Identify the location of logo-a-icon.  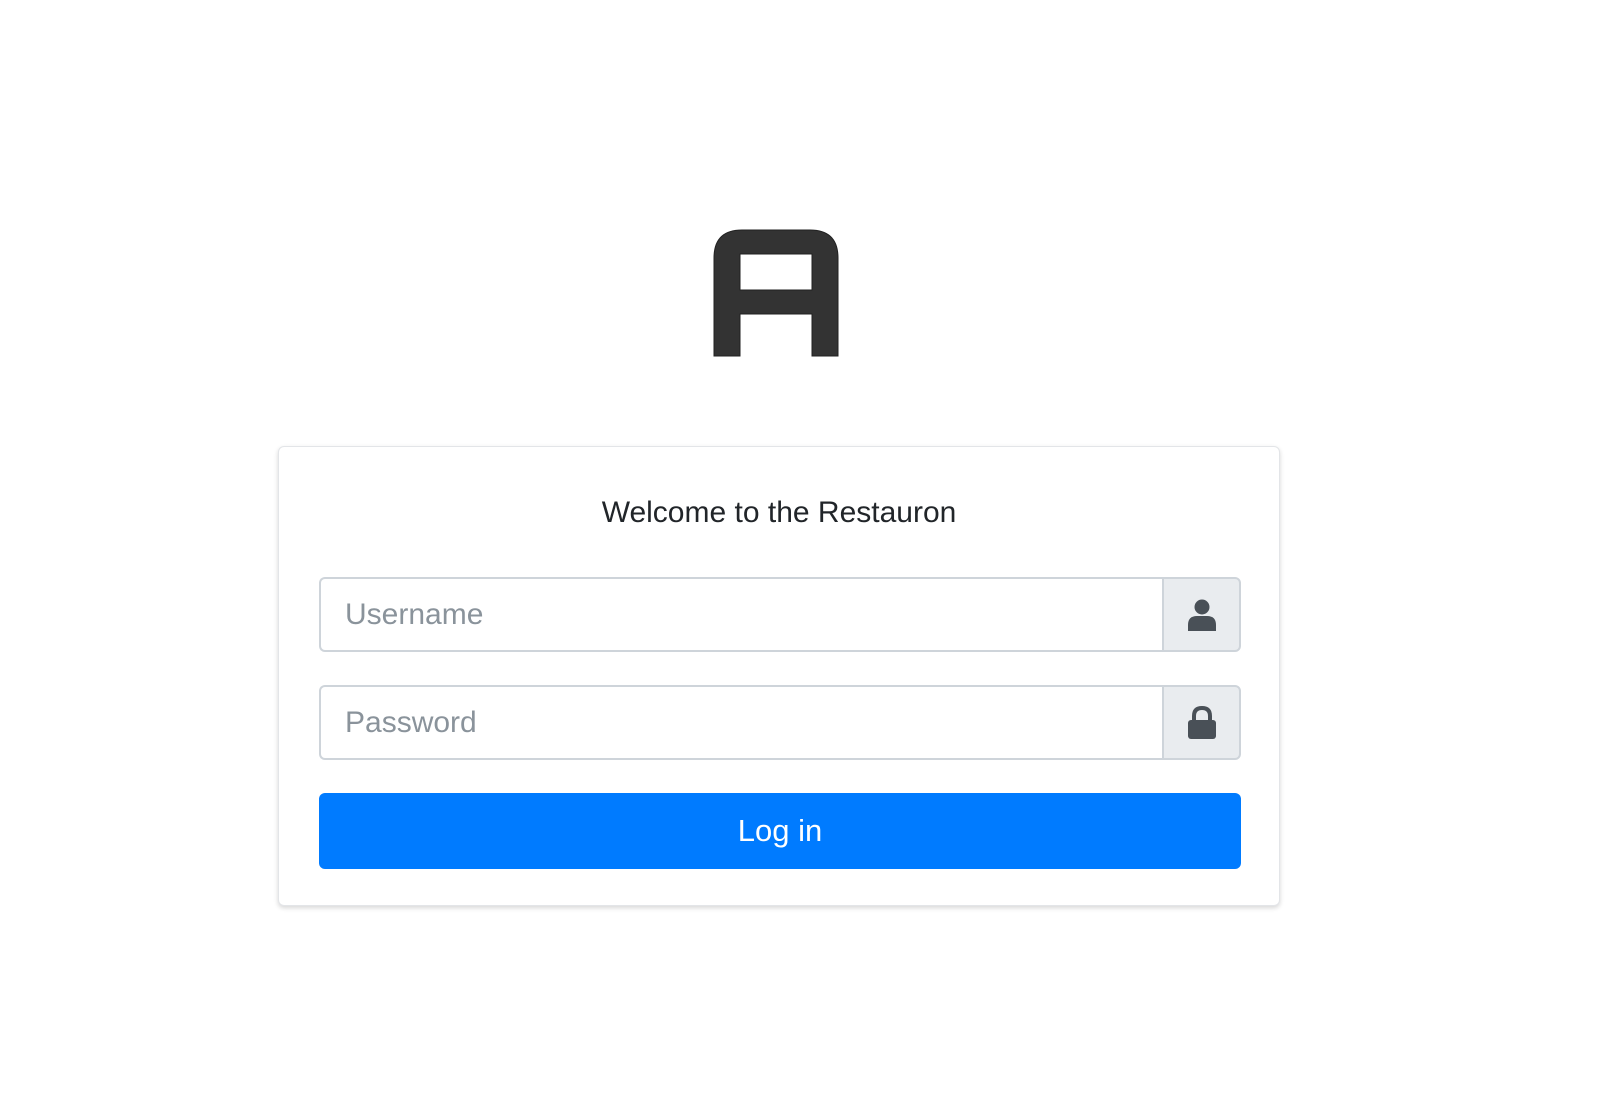
(776, 293).